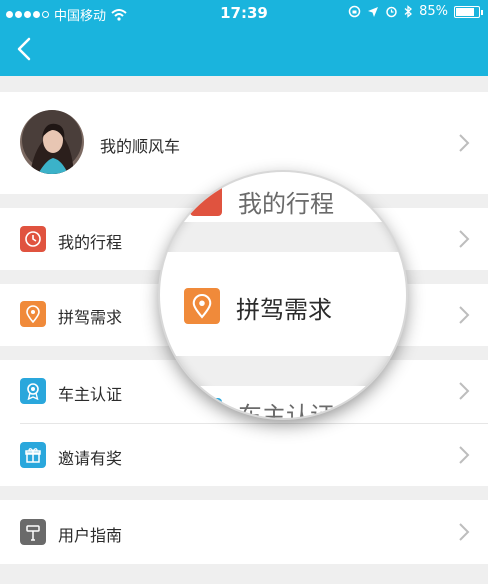 The width and height of the screenshot is (488, 584). What do you see at coordinates (90, 394) in the screenshot?
I see `menu-item-label: 车主认证` at bounding box center [90, 394].